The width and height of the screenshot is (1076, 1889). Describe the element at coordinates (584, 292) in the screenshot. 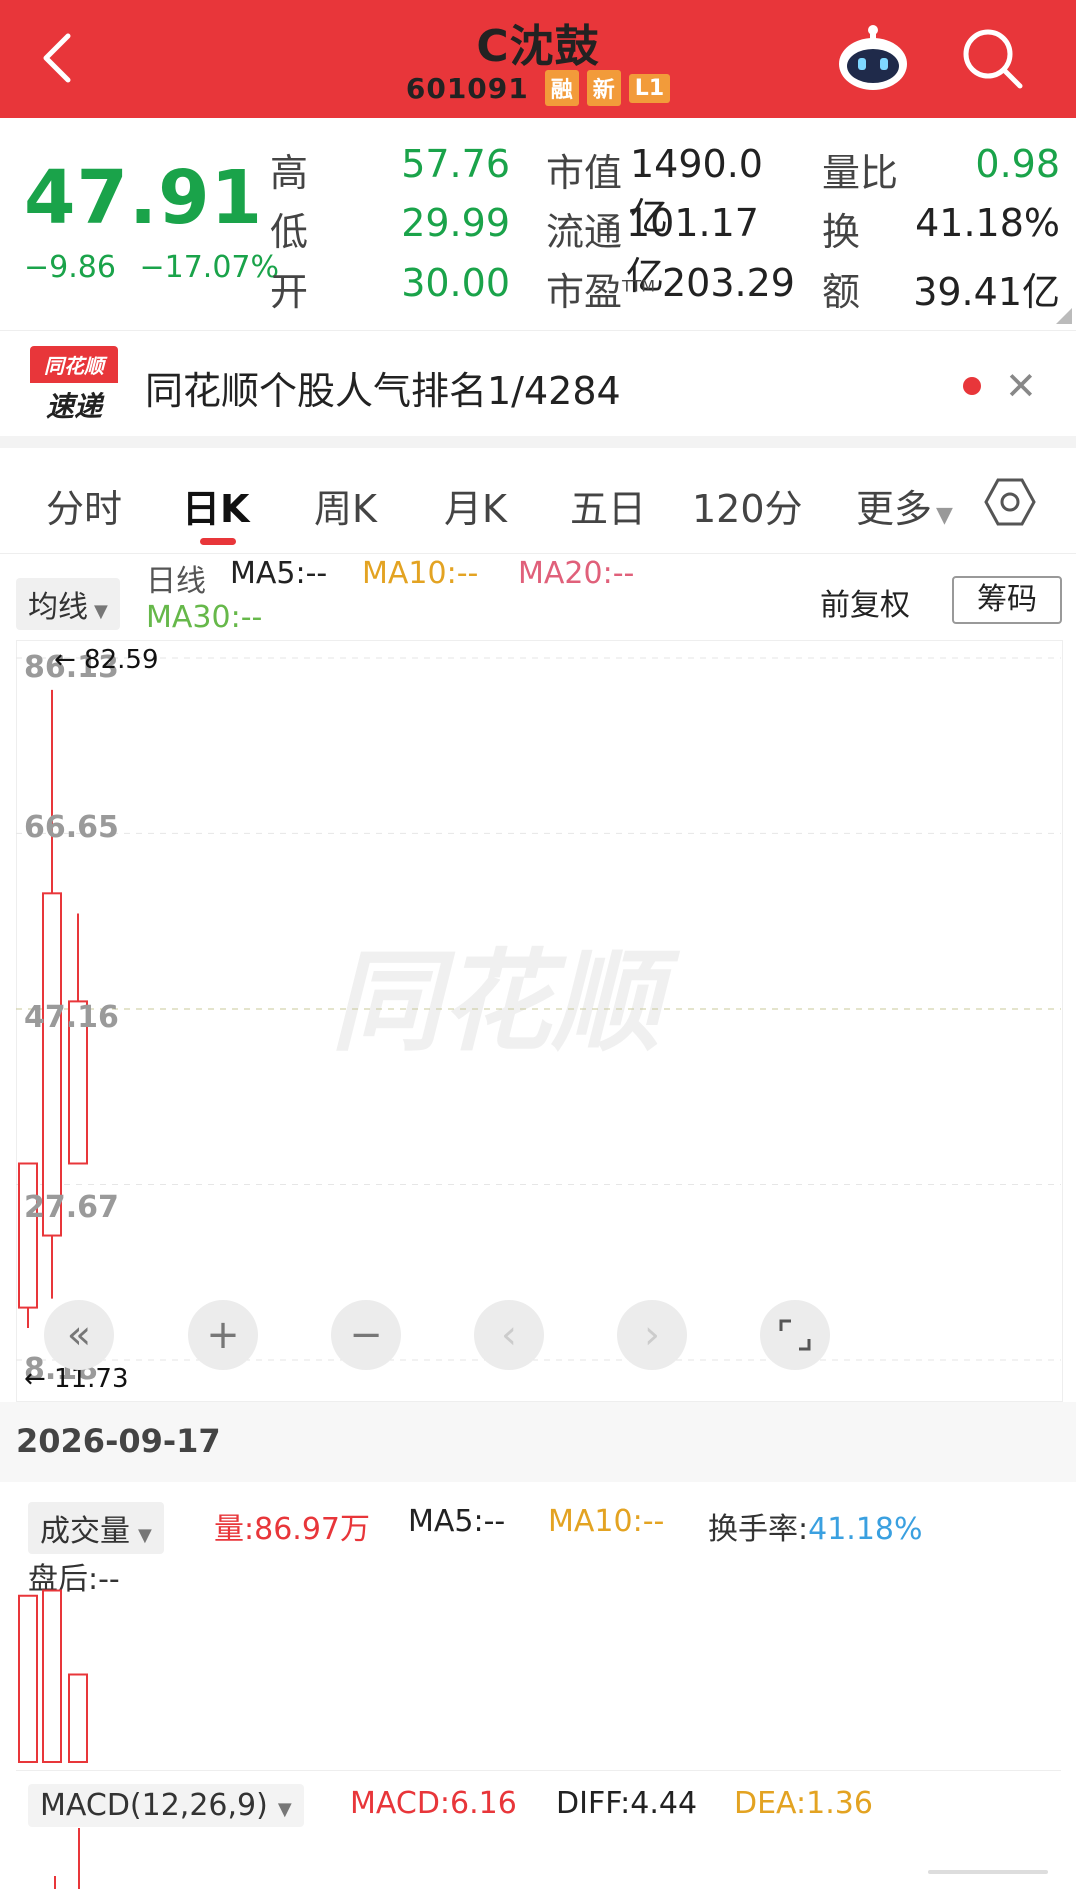

I see `pe-label-text: 市盈` at that location.